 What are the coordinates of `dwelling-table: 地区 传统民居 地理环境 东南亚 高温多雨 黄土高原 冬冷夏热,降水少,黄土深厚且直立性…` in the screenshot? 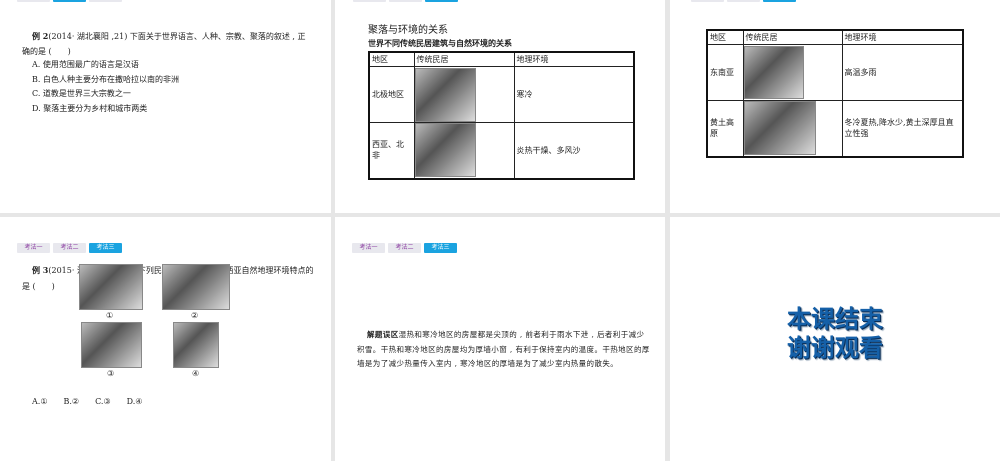 It's located at (835, 93).